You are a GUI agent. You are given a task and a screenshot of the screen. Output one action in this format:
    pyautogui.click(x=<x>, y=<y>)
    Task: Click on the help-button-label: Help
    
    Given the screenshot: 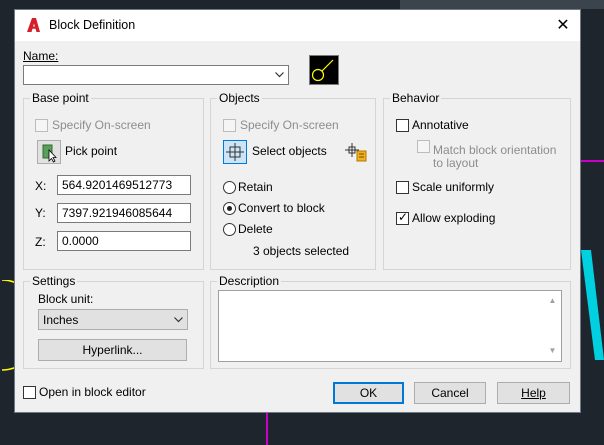 What is the action you would take?
    pyautogui.click(x=533, y=393)
    